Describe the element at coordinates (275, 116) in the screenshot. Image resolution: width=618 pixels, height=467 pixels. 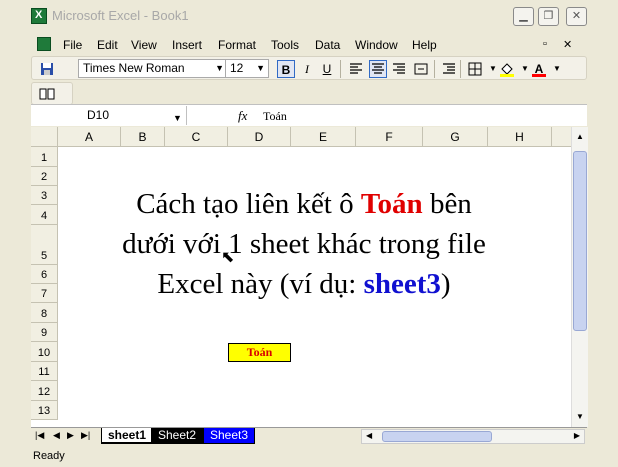
I see `formula-input: Toán` at that location.